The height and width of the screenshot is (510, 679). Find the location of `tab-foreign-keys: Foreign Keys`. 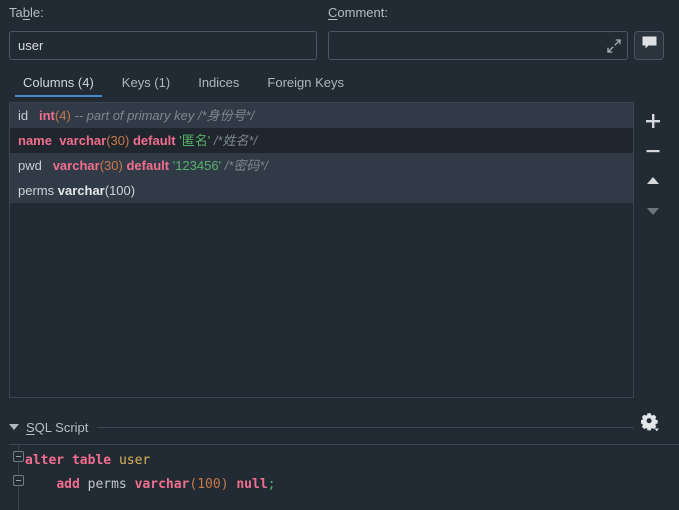

tab-foreign-keys: Foreign Keys is located at coordinates (305, 84).